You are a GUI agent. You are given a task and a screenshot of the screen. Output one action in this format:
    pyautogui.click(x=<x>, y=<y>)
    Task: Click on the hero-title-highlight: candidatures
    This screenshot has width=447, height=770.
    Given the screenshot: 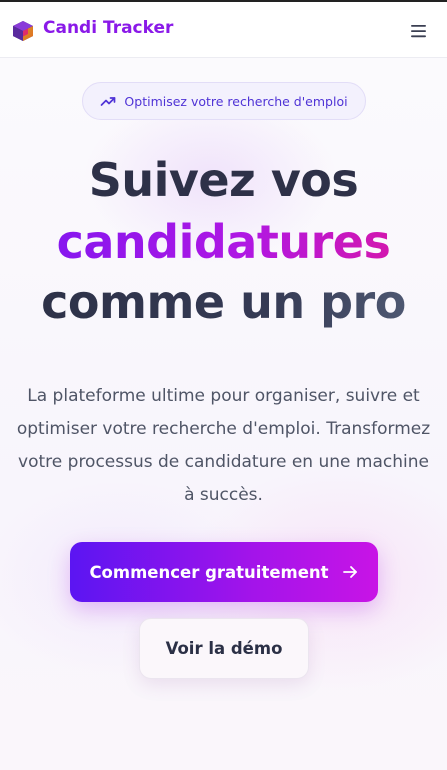 What is the action you would take?
    pyautogui.click(x=223, y=242)
    